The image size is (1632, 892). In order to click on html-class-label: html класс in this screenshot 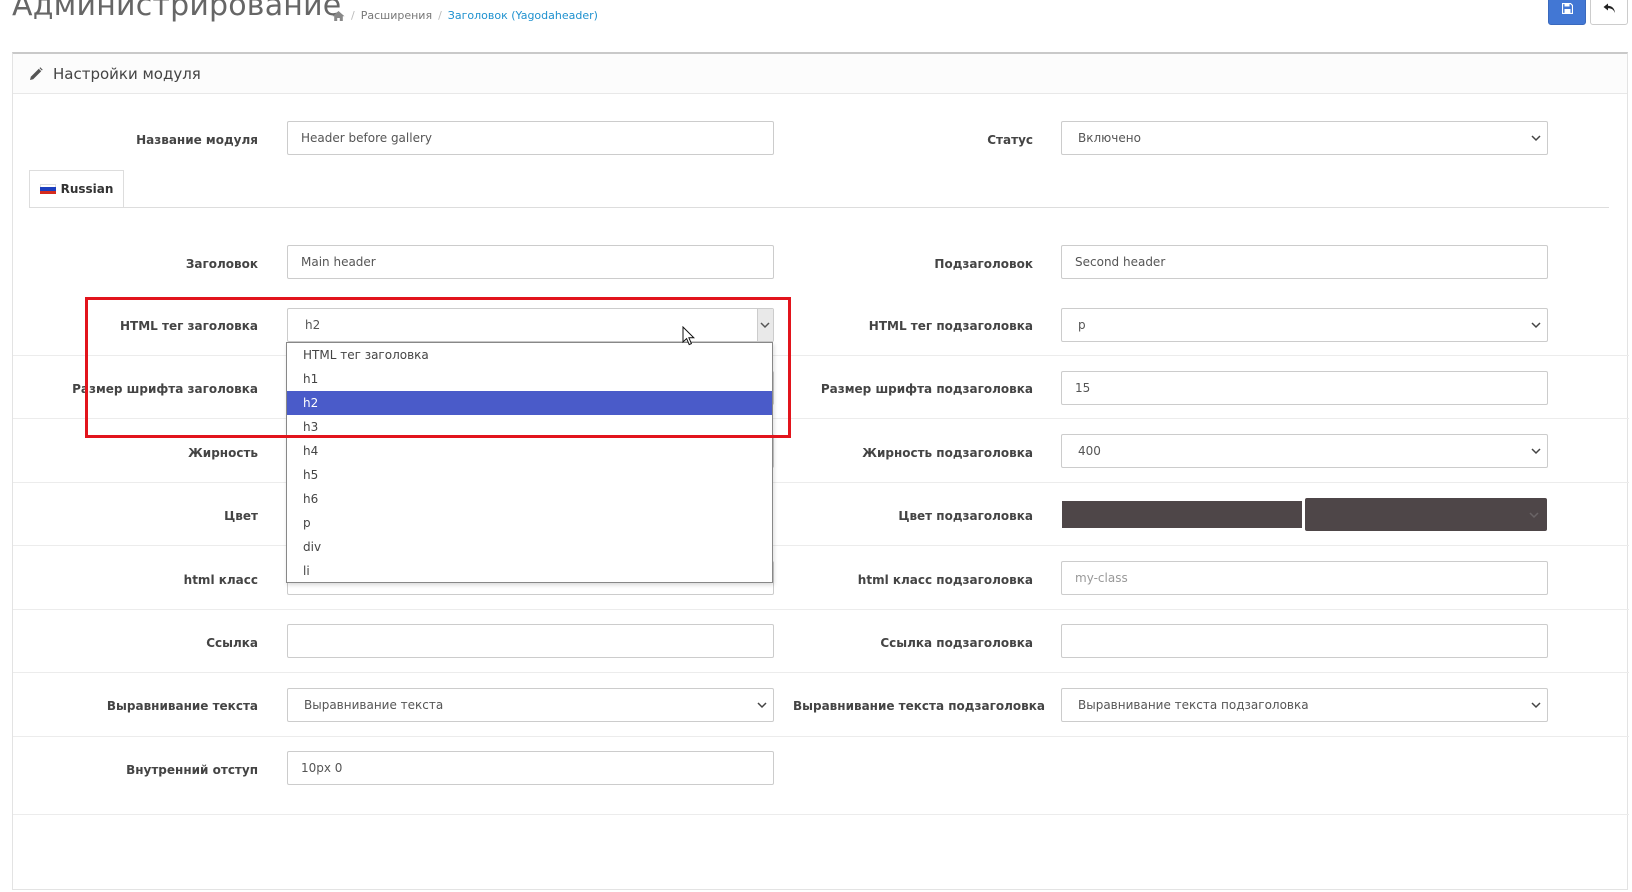, I will do `click(220, 580)`.